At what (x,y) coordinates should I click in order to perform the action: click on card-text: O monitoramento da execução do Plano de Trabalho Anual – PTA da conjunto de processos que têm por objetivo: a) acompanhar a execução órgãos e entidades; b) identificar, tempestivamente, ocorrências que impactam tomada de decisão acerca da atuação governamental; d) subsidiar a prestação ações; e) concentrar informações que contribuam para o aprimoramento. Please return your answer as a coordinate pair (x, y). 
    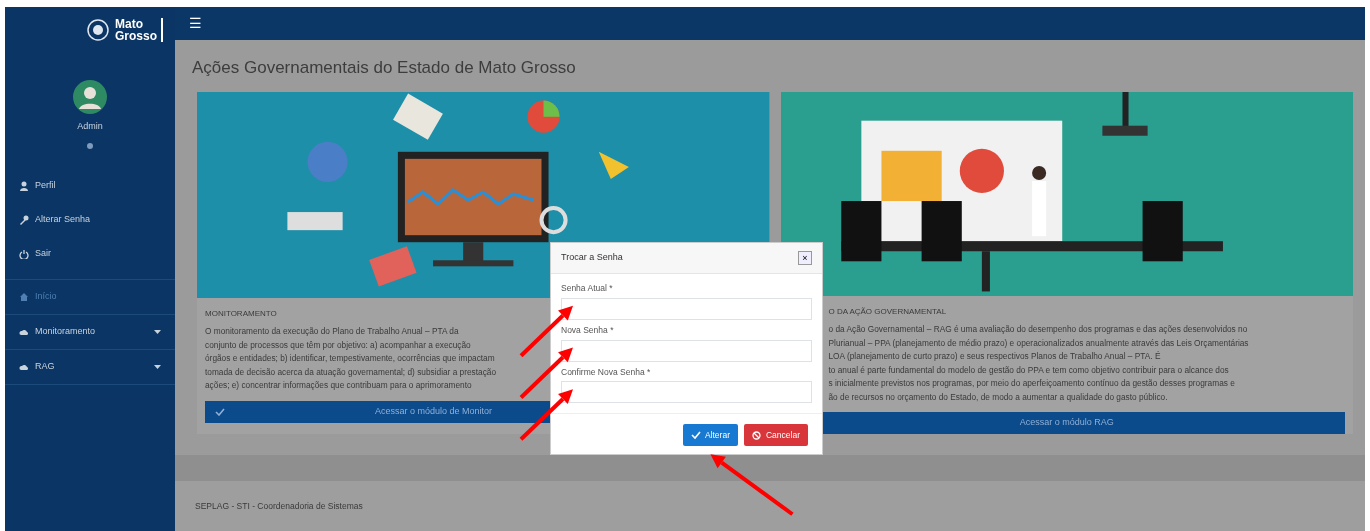
    Looking at the image, I should click on (351, 358).